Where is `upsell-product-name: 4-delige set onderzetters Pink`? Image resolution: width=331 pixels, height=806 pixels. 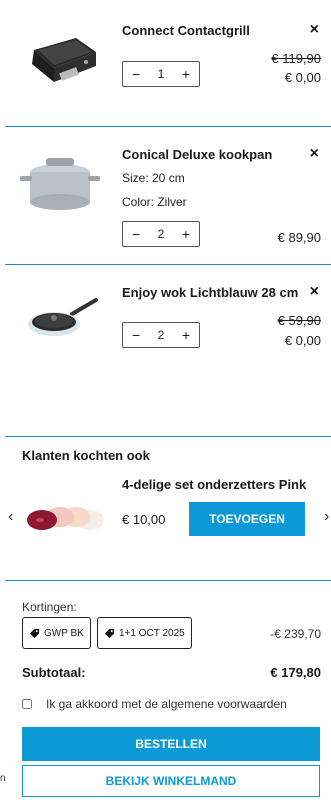
upsell-product-name: 4-delige set onderzetters Pink is located at coordinates (214, 484).